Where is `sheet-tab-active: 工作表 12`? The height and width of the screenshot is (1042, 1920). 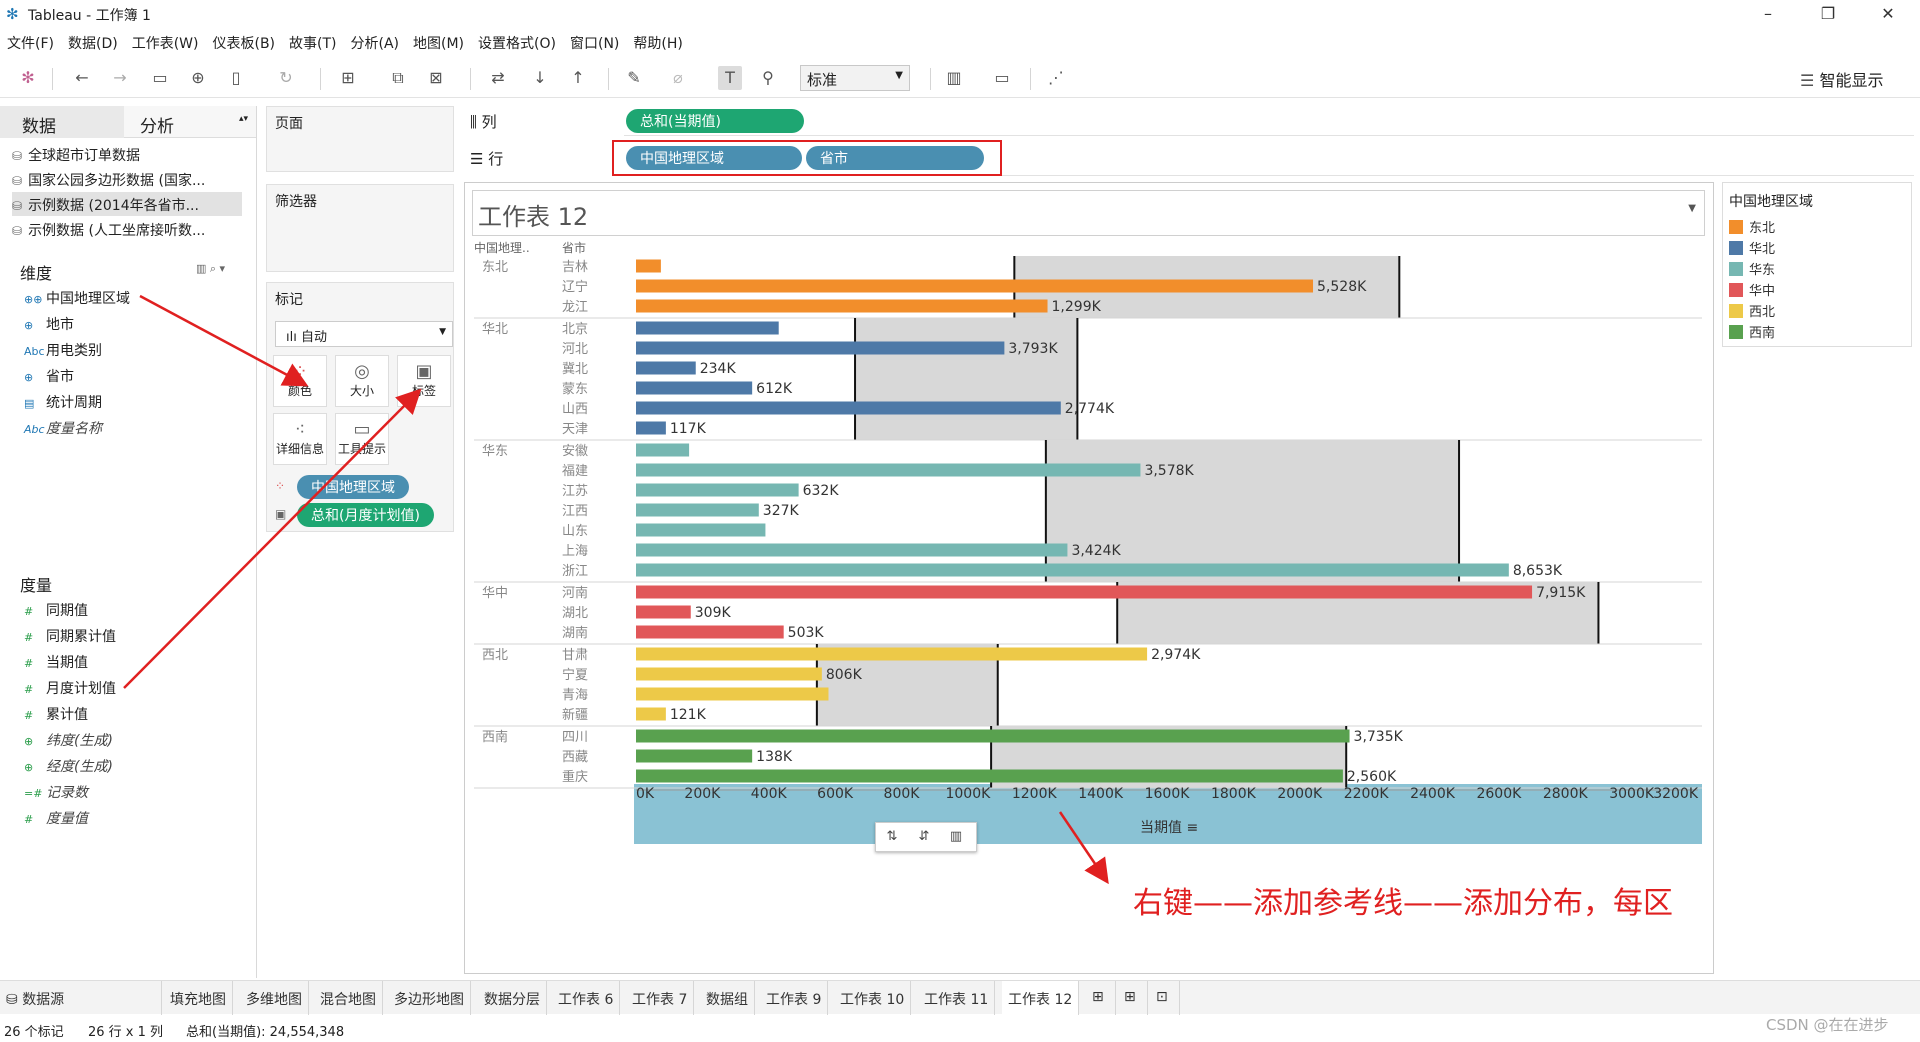
sheet-tab-active: 工作表 12 is located at coordinates (1041, 998).